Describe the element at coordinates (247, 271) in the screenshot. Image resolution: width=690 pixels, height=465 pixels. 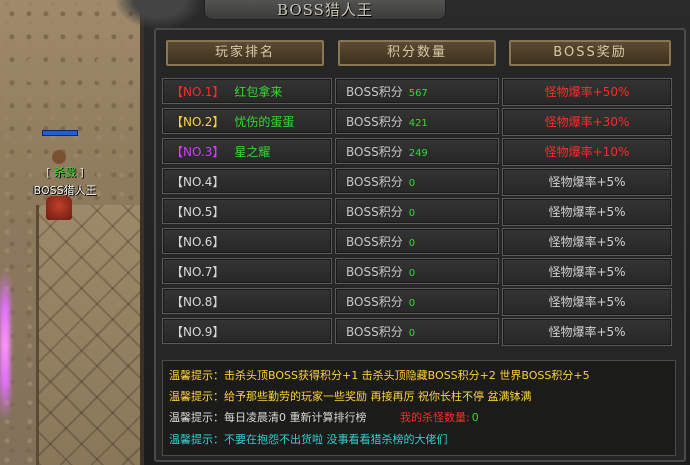
I see `rank-cell: 【NO.7】` at that location.